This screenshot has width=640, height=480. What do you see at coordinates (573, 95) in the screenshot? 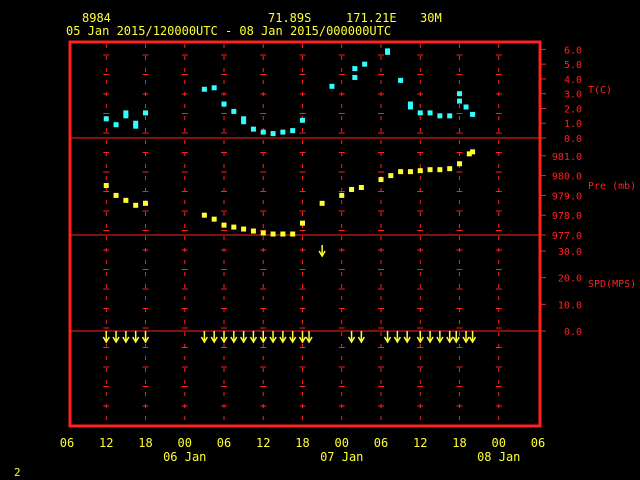
I see `y-tick-label: 3.0` at bounding box center [573, 95].